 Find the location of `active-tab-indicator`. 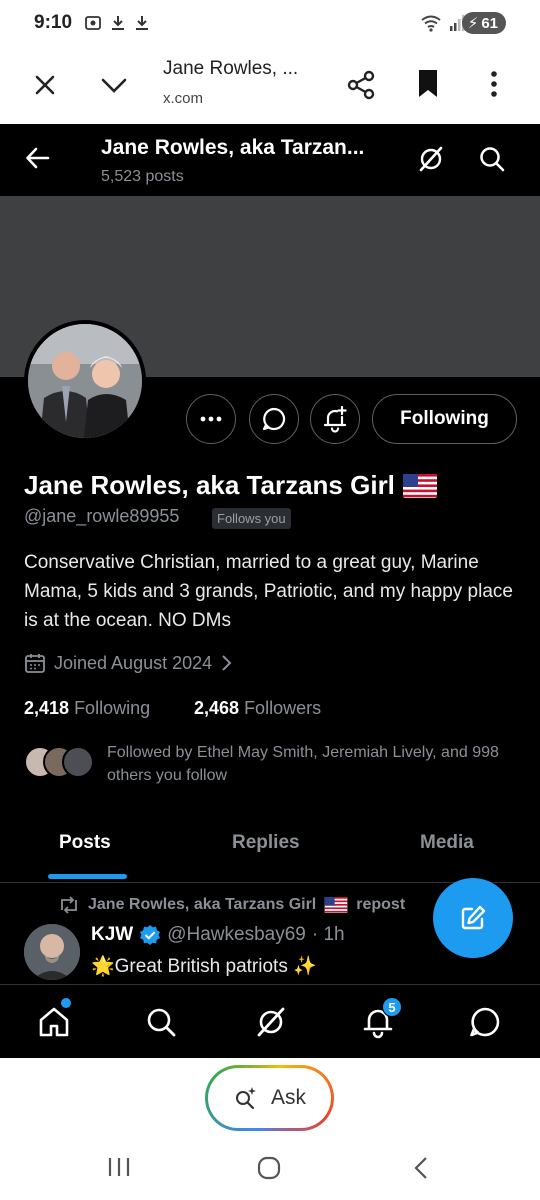

active-tab-indicator is located at coordinates (87, 876).